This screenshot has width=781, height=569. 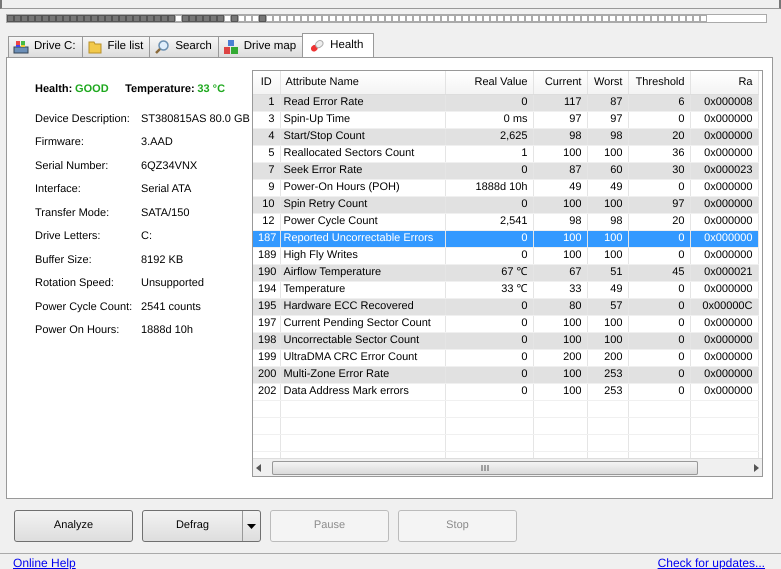 I want to click on table-cell: 187, so click(x=266, y=238).